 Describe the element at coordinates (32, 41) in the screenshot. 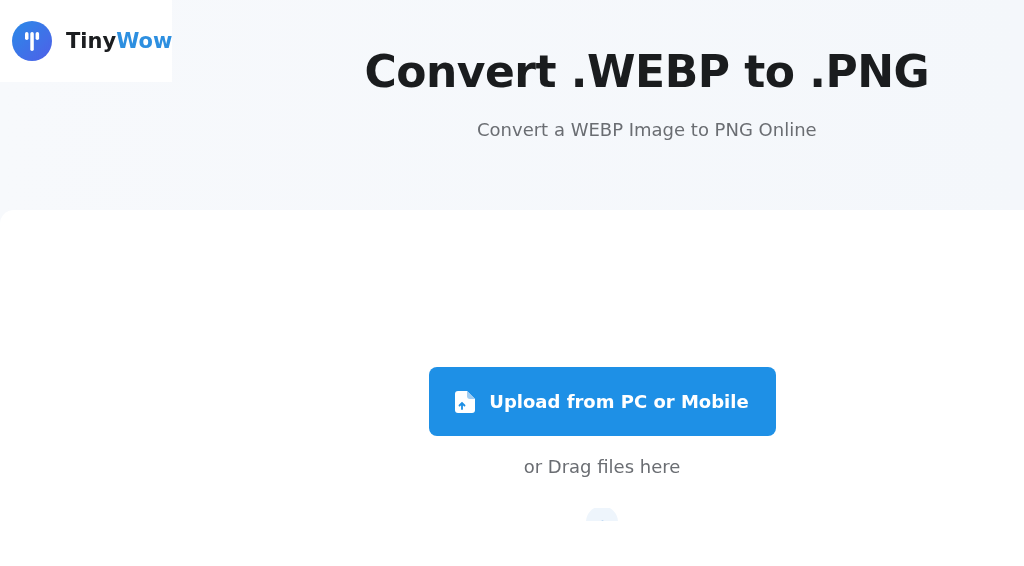

I see `logo-icon` at that location.